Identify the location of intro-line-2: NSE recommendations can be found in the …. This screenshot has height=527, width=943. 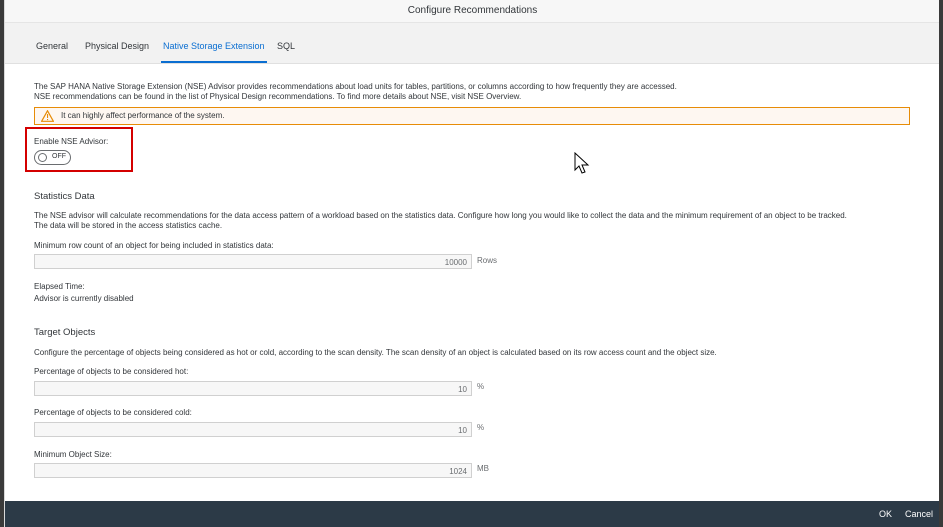
(278, 96).